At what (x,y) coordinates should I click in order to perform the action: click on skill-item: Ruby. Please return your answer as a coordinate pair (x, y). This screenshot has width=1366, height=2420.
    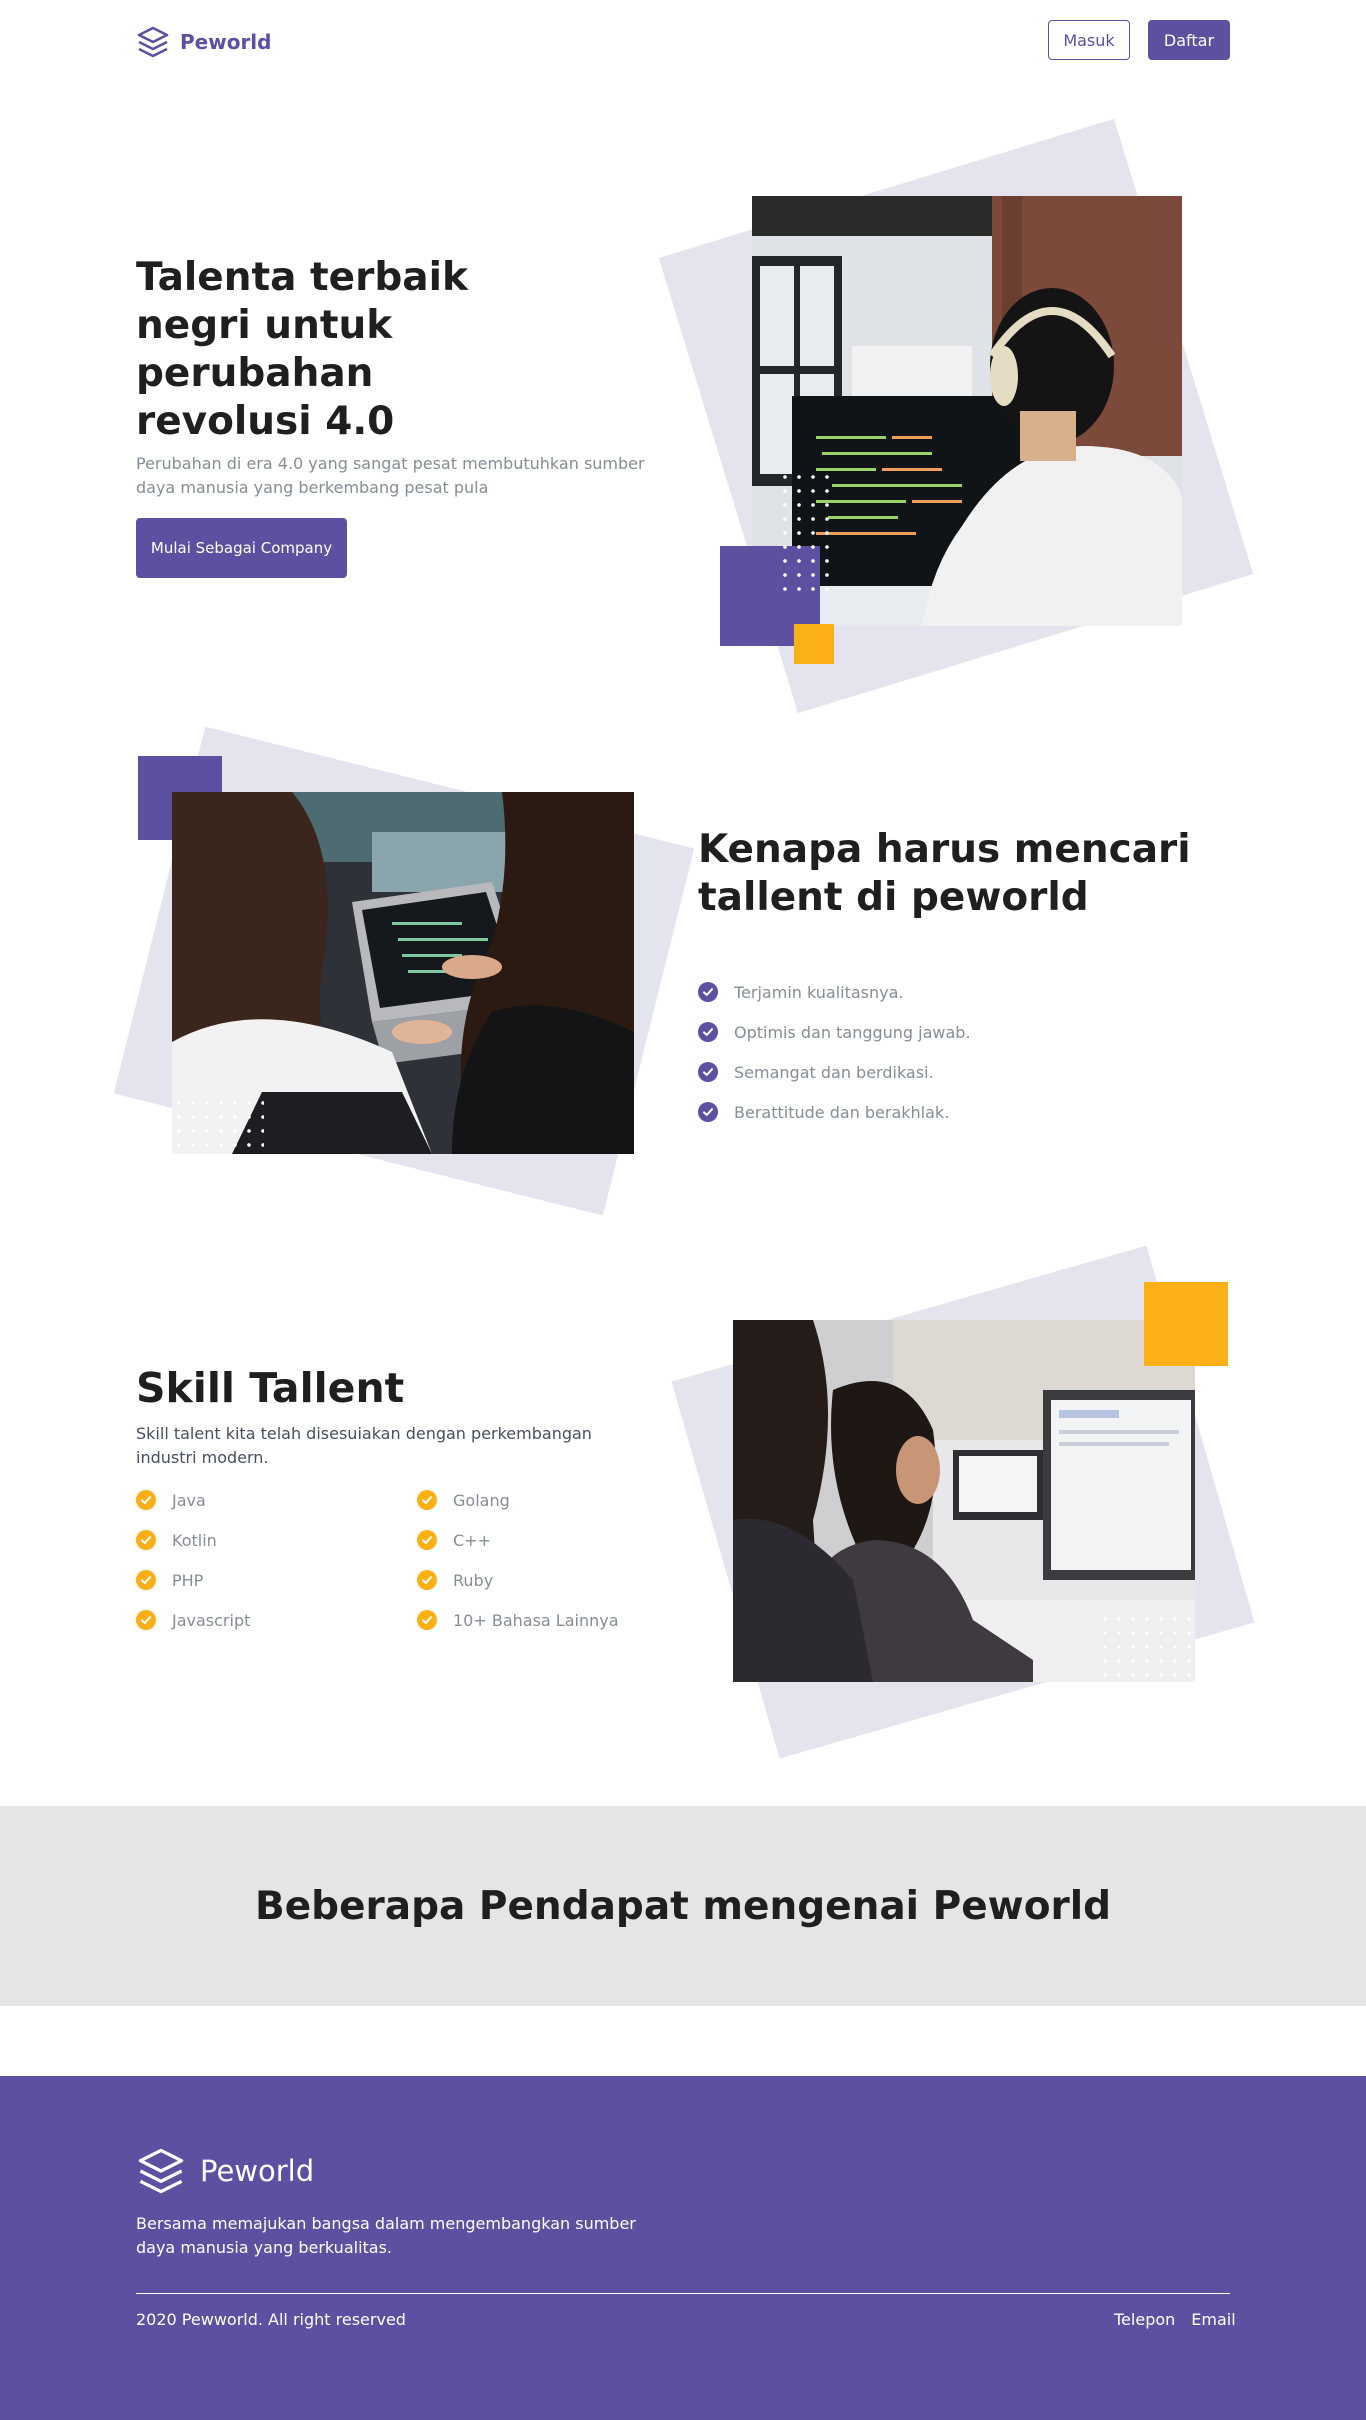
    Looking at the image, I should click on (537, 1580).